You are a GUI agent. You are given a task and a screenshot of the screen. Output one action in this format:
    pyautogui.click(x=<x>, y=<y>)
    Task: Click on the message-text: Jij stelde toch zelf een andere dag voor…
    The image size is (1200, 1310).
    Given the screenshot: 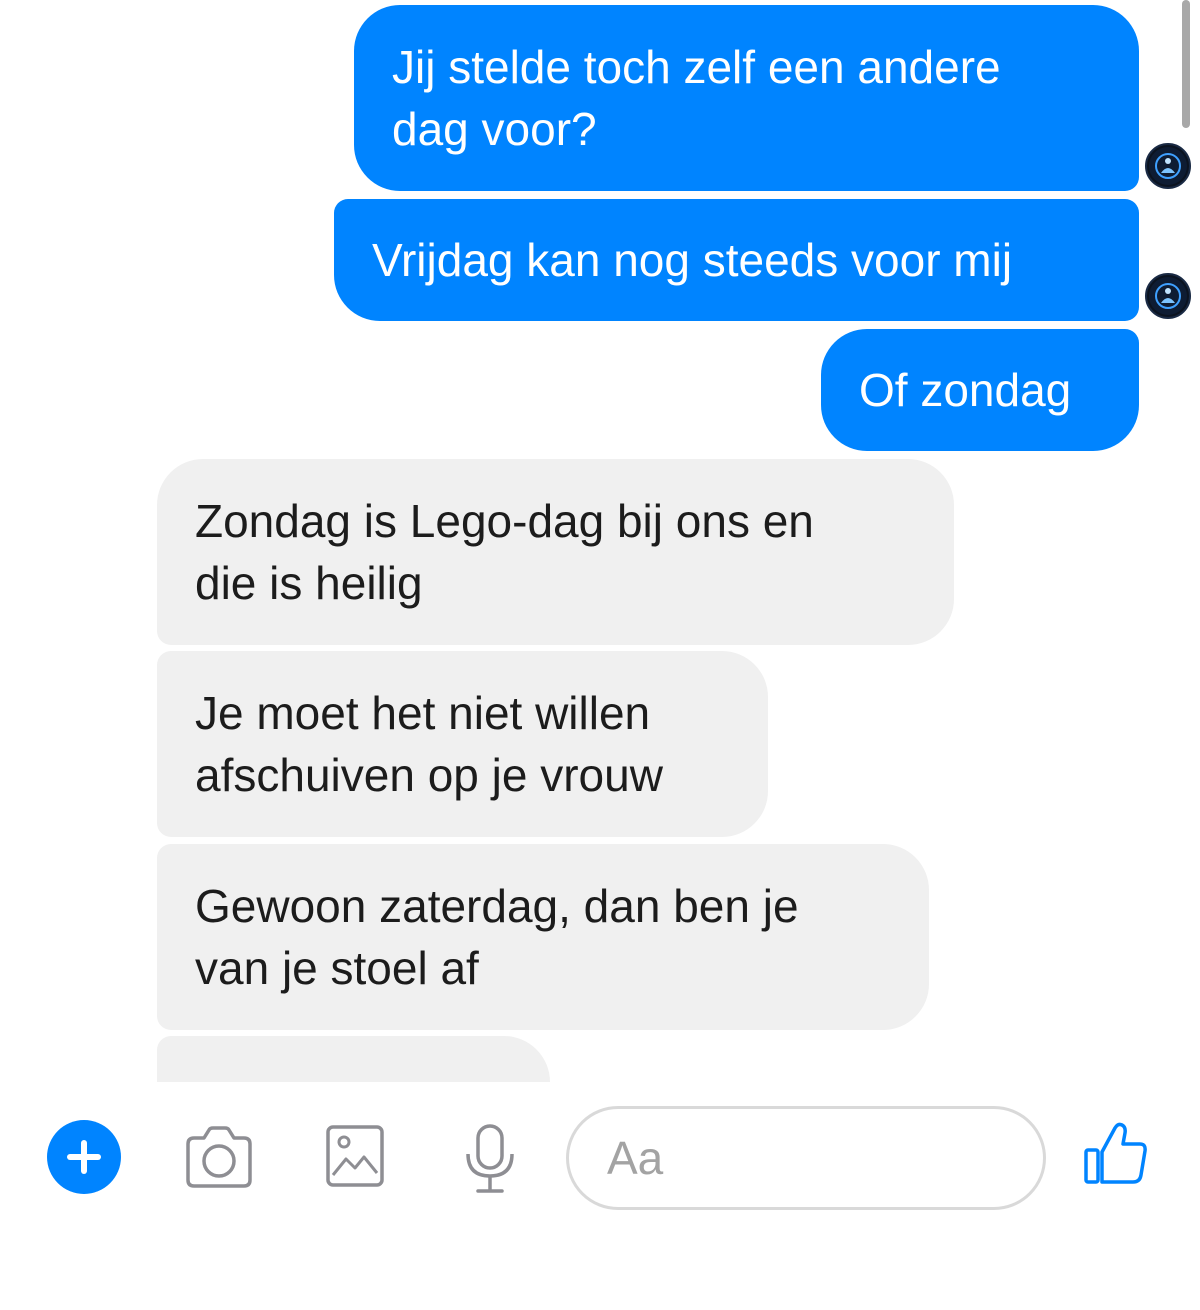 What is the action you would take?
    pyautogui.click(x=696, y=98)
    